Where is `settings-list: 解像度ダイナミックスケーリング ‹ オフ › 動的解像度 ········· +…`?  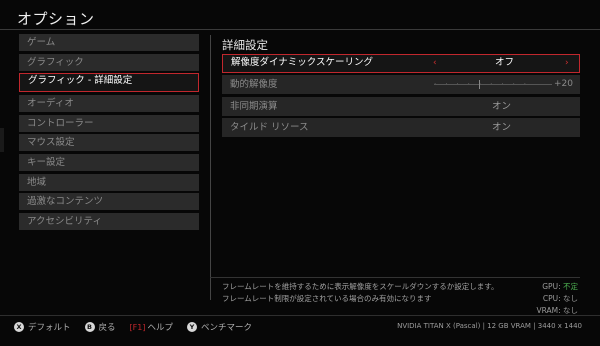
settings-list: 解像度ダイナミックスケーリング ‹ オフ › 動的解像度 ········· +… is located at coordinates (401, 96).